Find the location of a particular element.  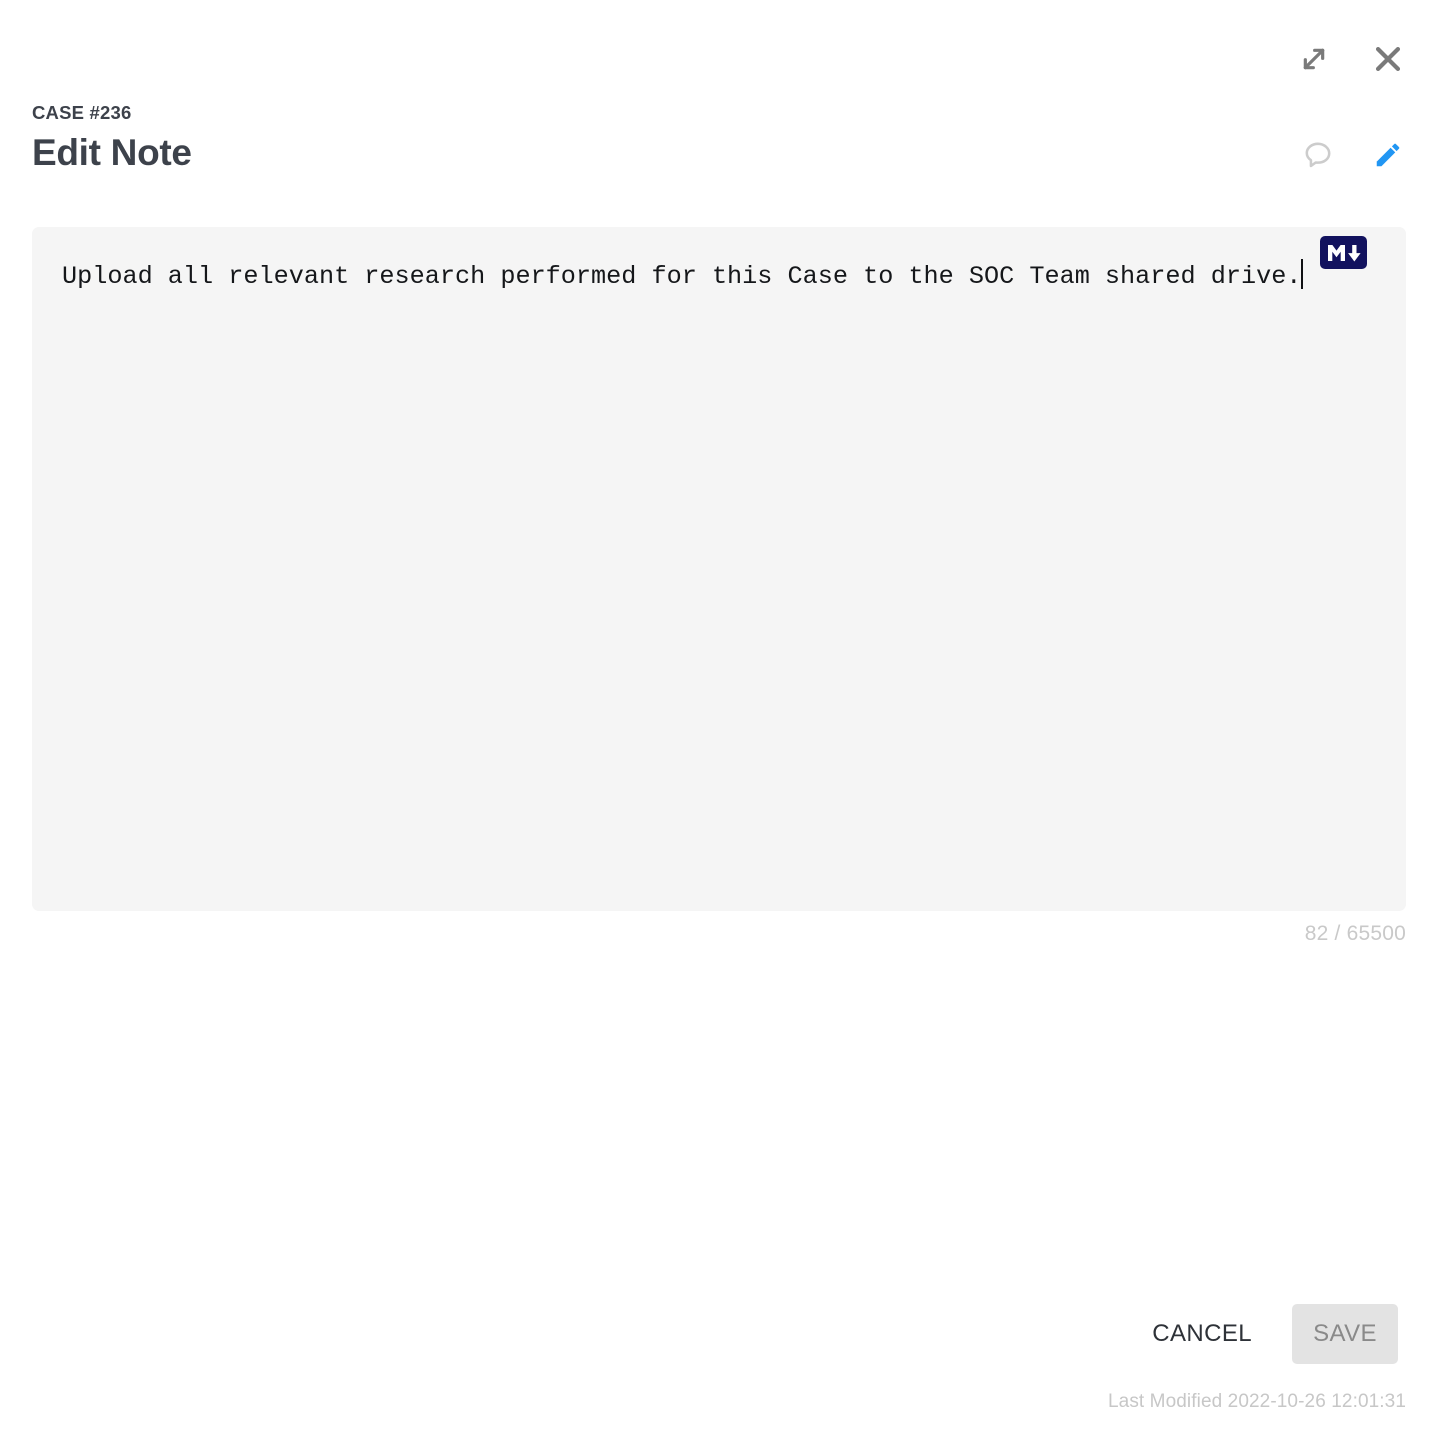

pencil-icon is located at coordinates (1388, 155).